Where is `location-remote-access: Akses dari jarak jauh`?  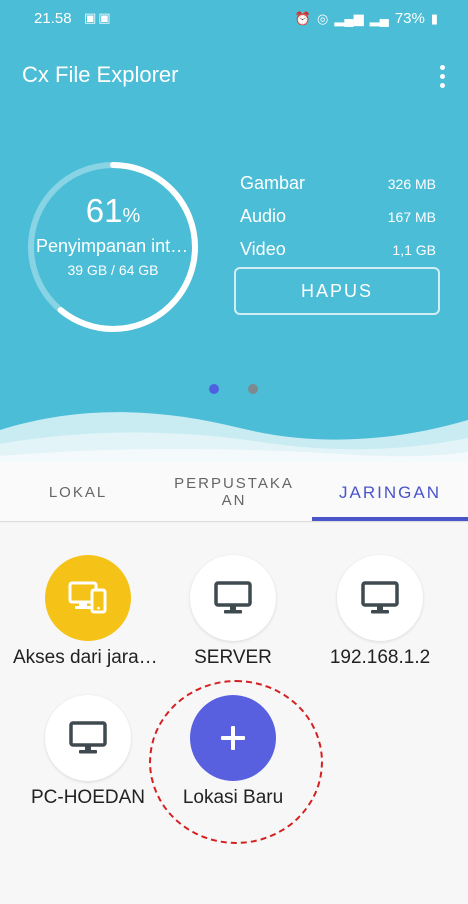
location-remote-access: Akses dari jarak jauh is located at coordinates (88, 612).